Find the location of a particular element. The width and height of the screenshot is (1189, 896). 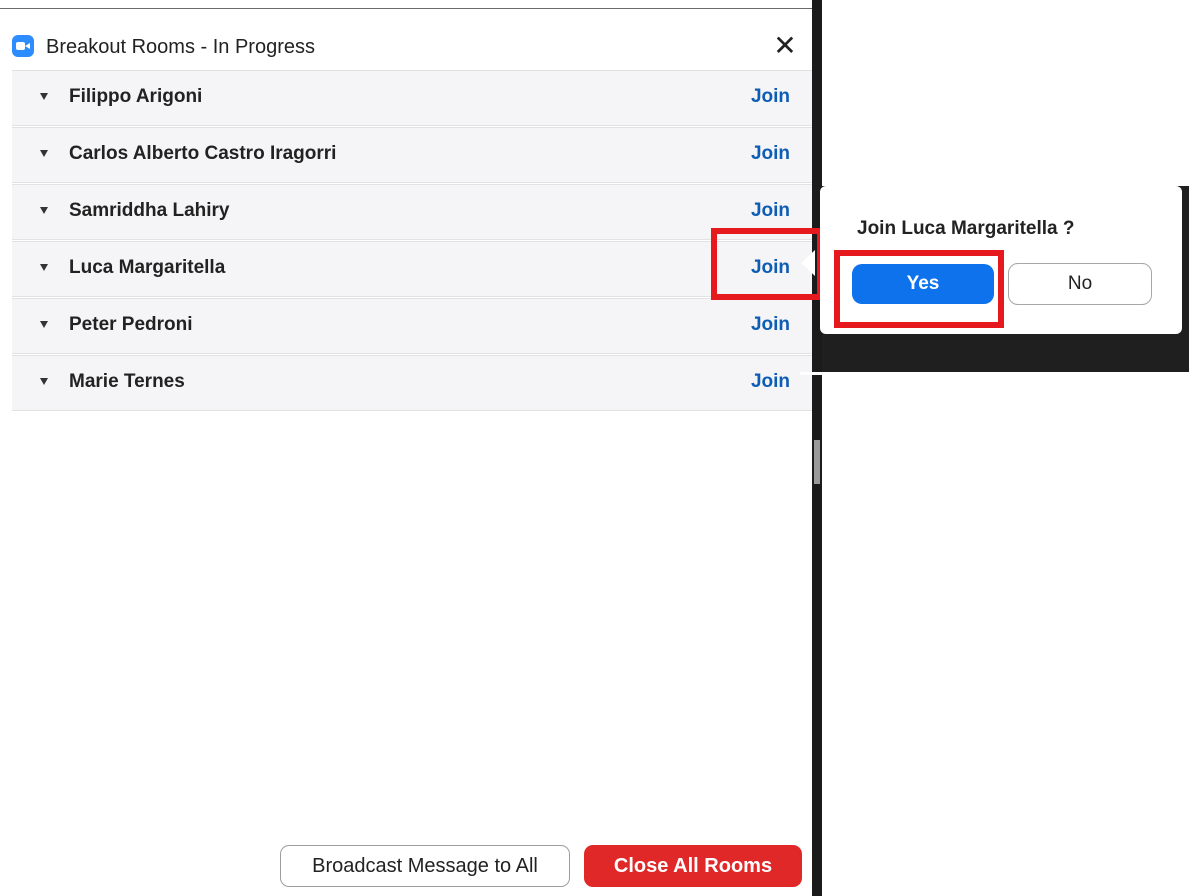

scroll-grip is located at coordinates (817, 462).